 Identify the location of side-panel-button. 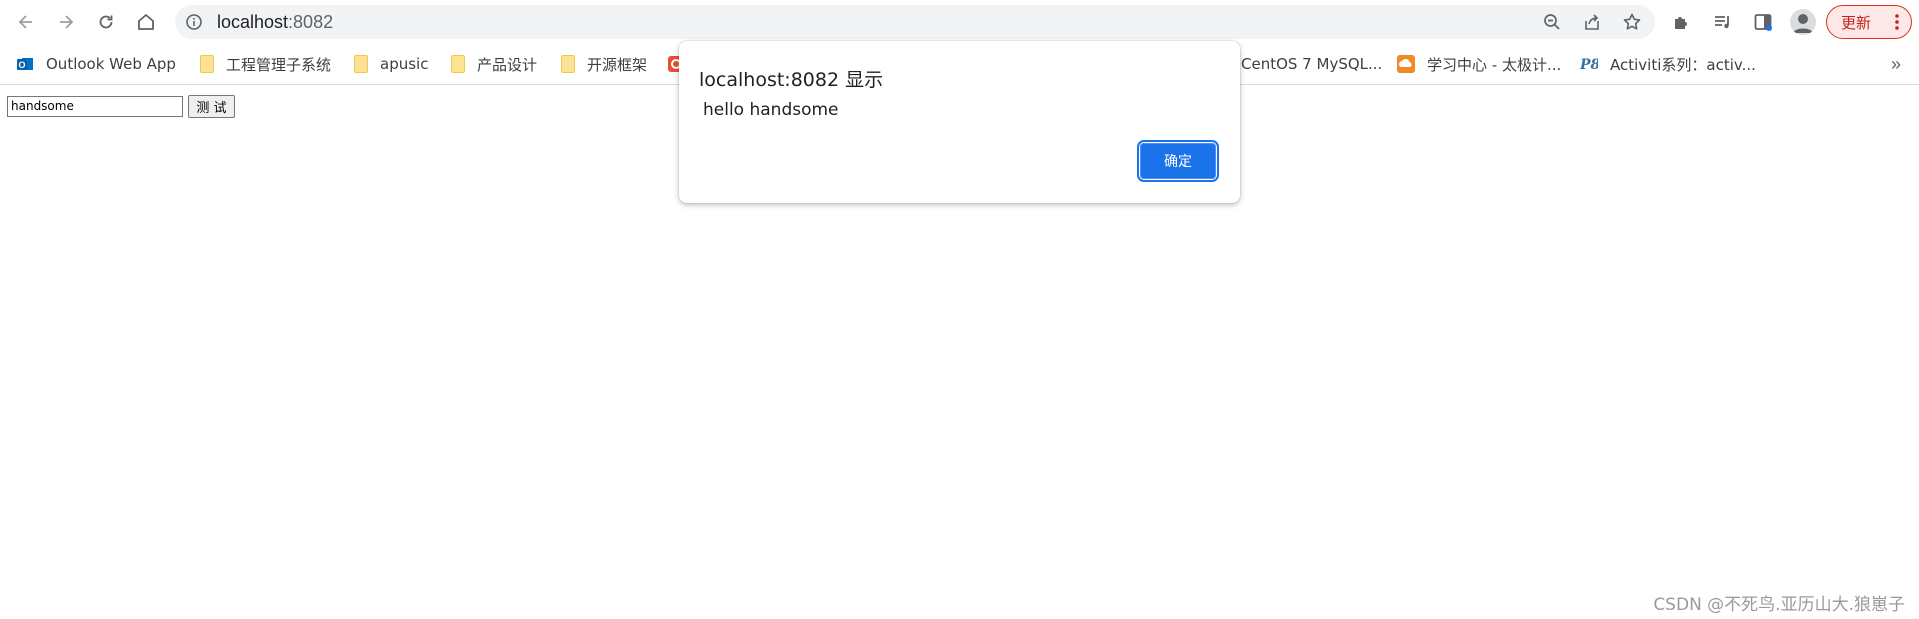
(1763, 22).